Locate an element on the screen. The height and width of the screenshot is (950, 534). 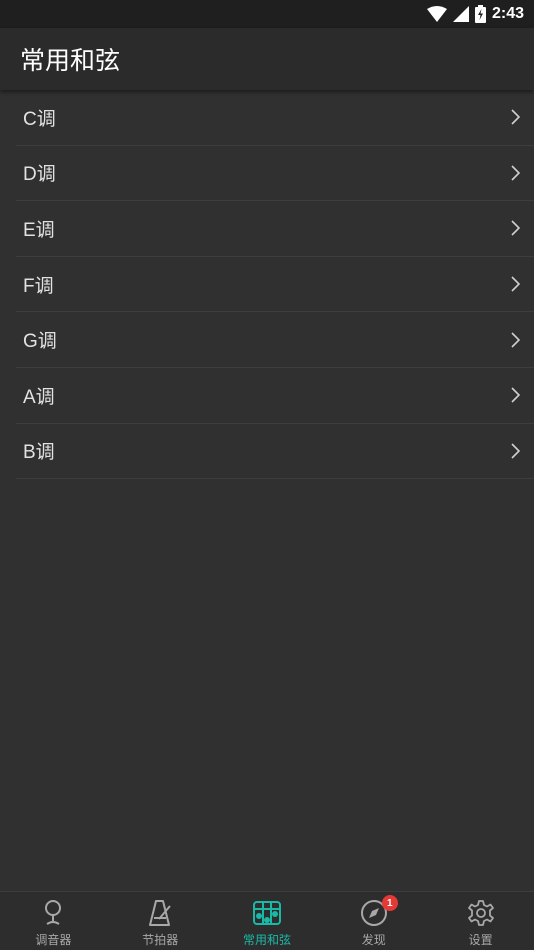
notification-badge: 1 is located at coordinates (389, 903).